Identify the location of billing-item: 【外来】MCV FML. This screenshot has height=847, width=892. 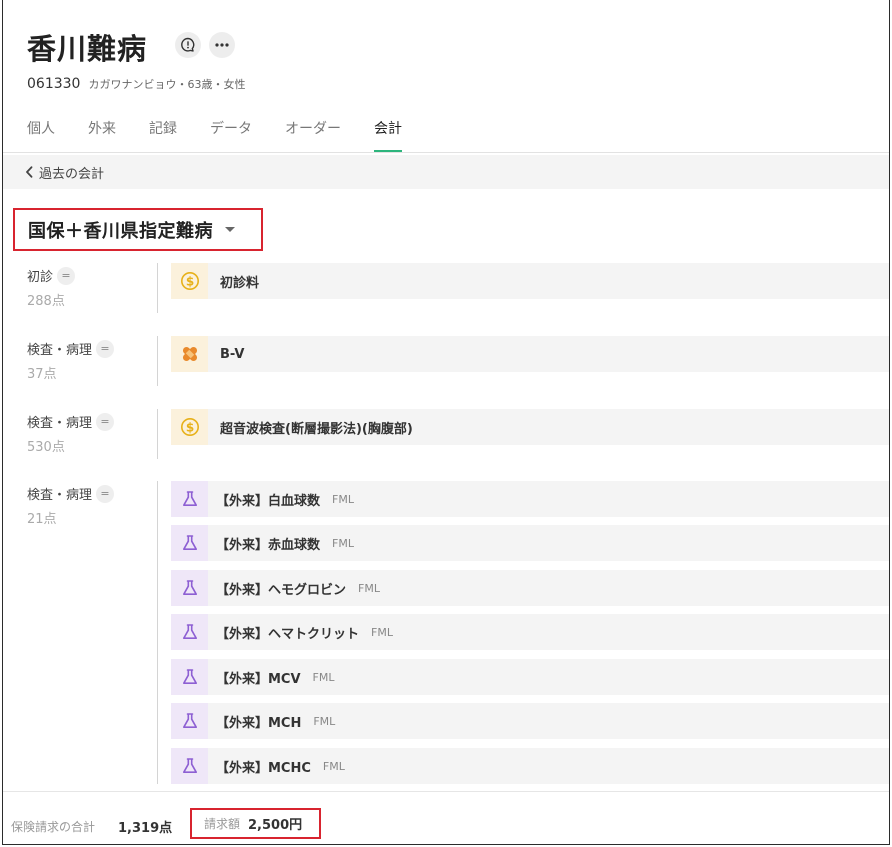
(530, 677).